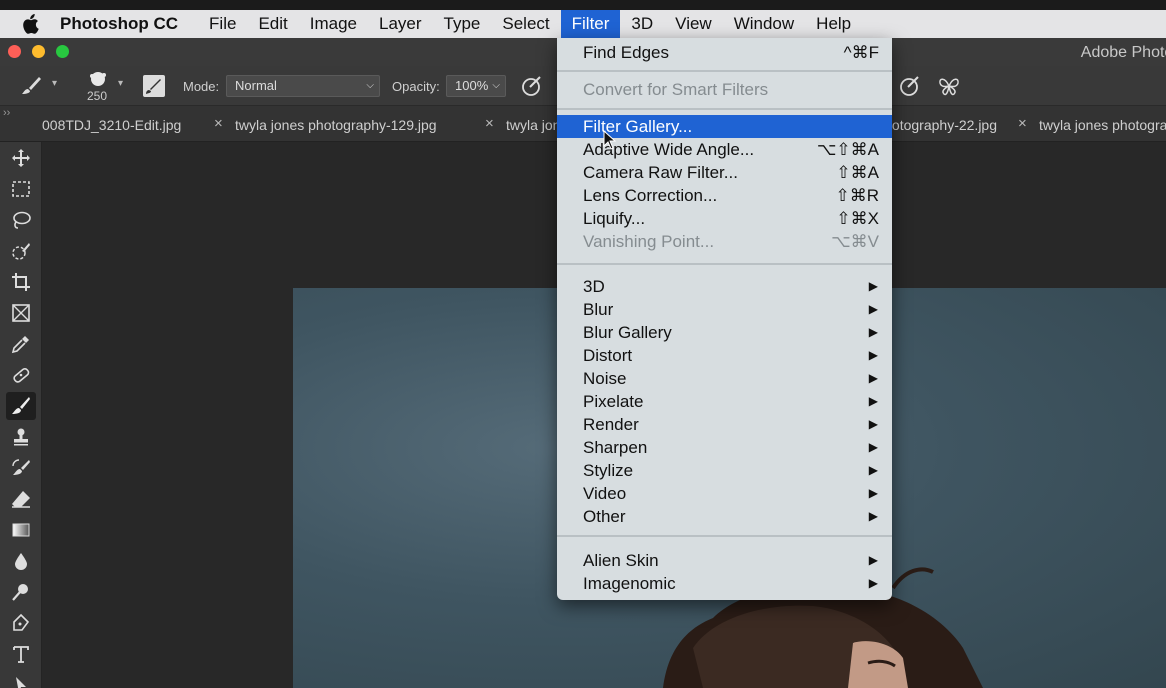 Image resolution: width=1166 pixels, height=688 pixels. Describe the element at coordinates (496, 85) in the screenshot. I see `opacity-chevron-icon: ⌵` at that location.